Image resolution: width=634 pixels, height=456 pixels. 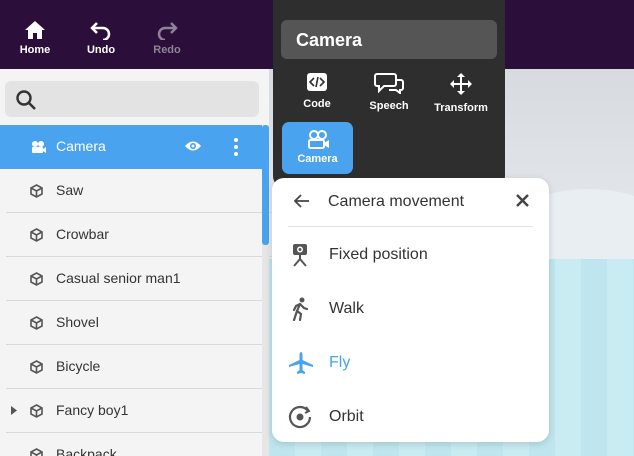 I want to click on search-input, so click(x=132, y=99).